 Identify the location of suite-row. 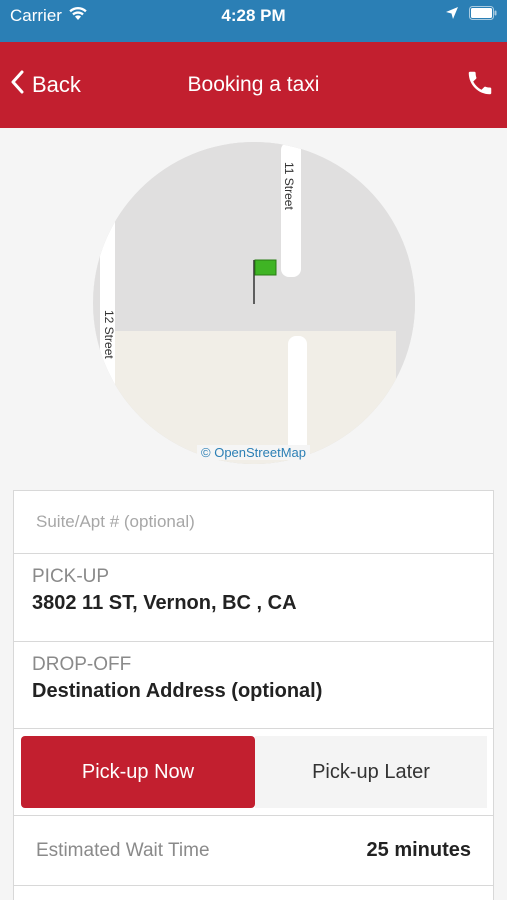
(253, 522).